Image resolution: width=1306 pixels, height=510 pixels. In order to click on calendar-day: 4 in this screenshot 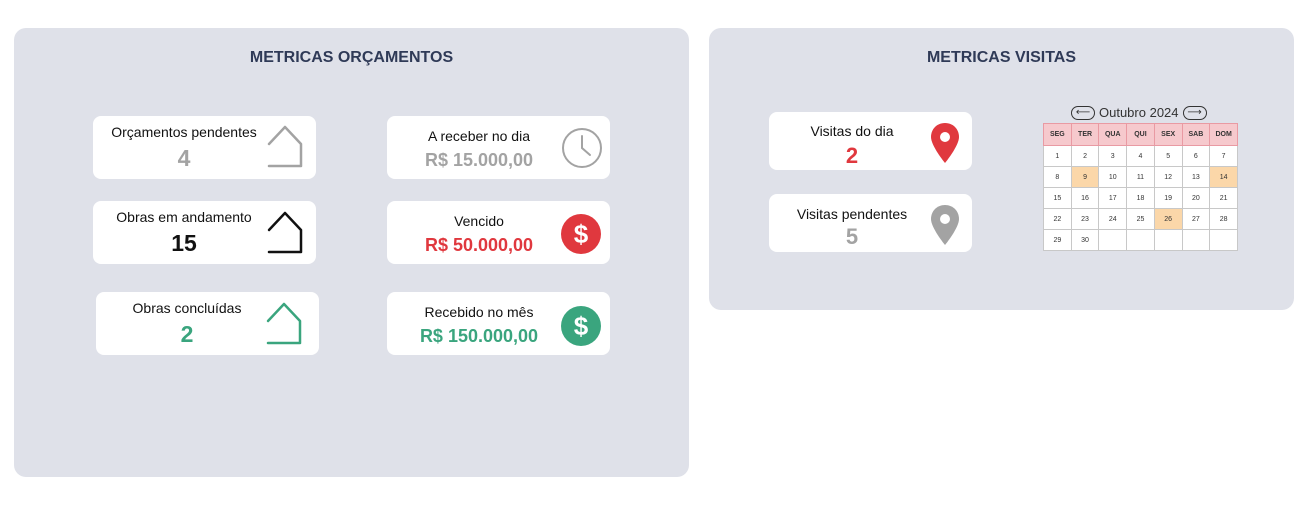, I will do `click(1140, 156)`.